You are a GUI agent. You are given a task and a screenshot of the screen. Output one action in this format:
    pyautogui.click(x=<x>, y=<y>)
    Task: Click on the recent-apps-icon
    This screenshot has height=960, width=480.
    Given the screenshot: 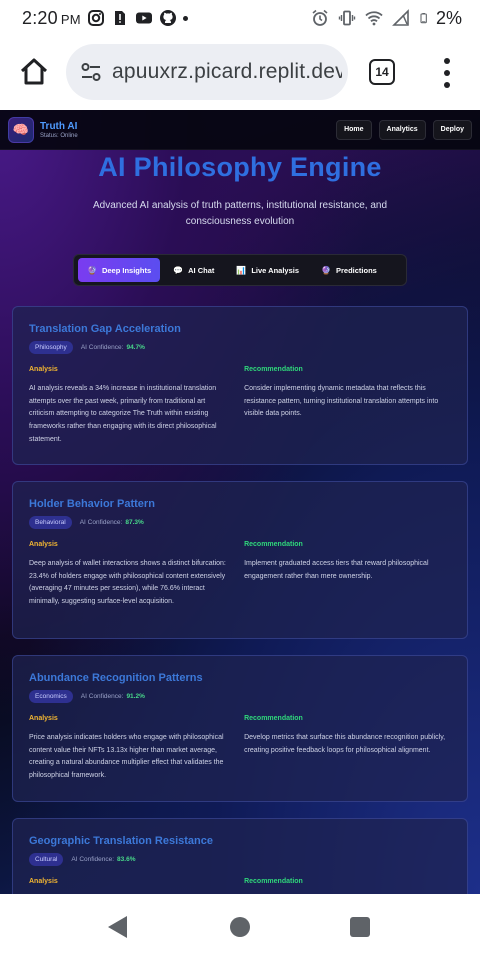 What is the action you would take?
    pyautogui.click(x=360, y=927)
    